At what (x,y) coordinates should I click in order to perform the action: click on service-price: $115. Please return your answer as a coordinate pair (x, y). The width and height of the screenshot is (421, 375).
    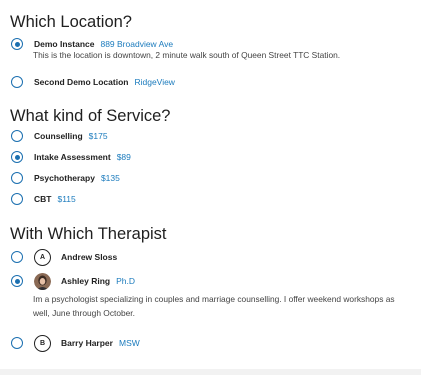
    Looking at the image, I should click on (66, 199).